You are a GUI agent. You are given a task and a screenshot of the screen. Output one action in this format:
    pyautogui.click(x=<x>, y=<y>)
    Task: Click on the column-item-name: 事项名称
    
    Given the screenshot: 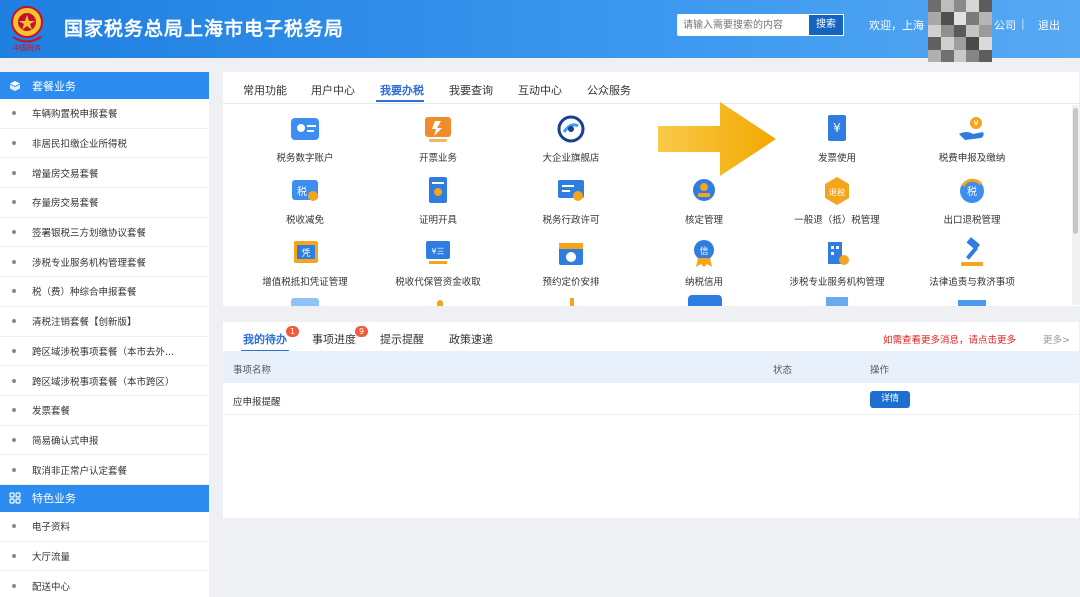 What is the action you would take?
    pyautogui.click(x=252, y=370)
    